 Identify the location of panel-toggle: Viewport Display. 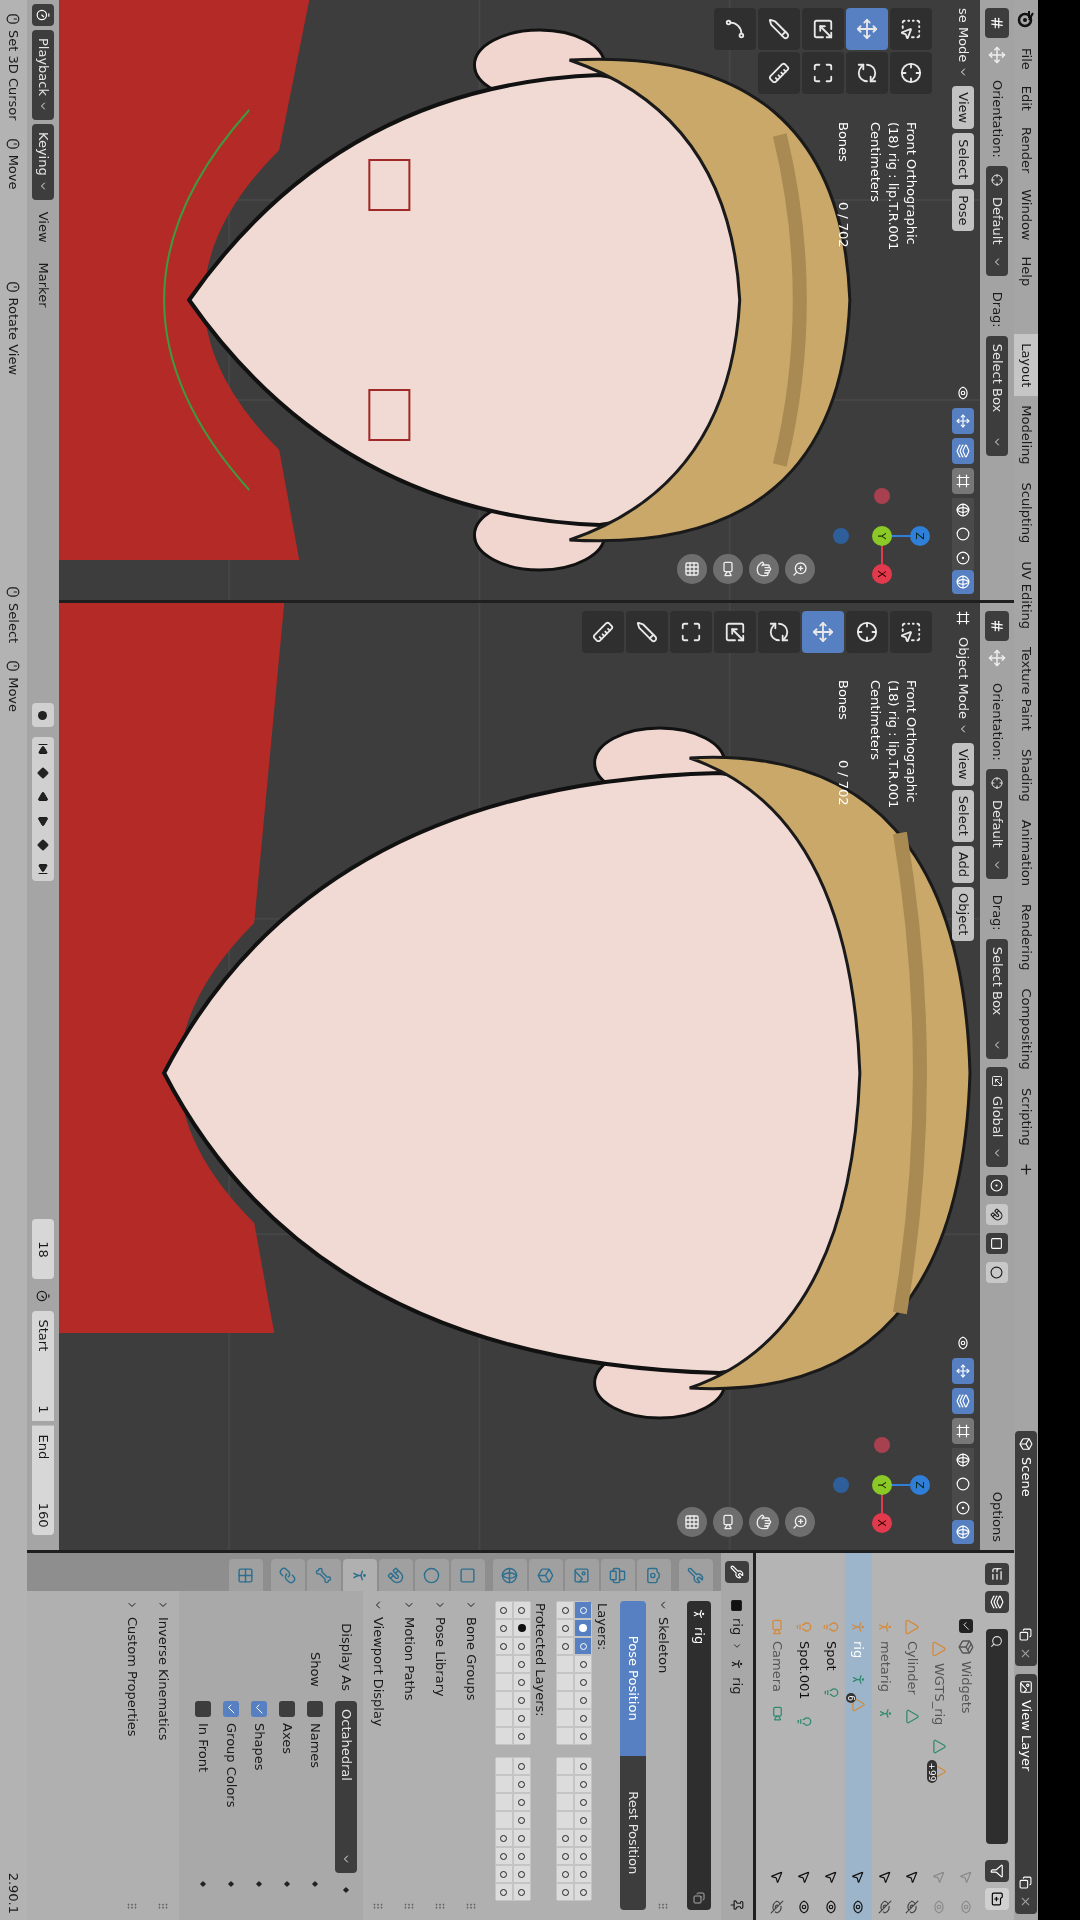
(378, 1663).